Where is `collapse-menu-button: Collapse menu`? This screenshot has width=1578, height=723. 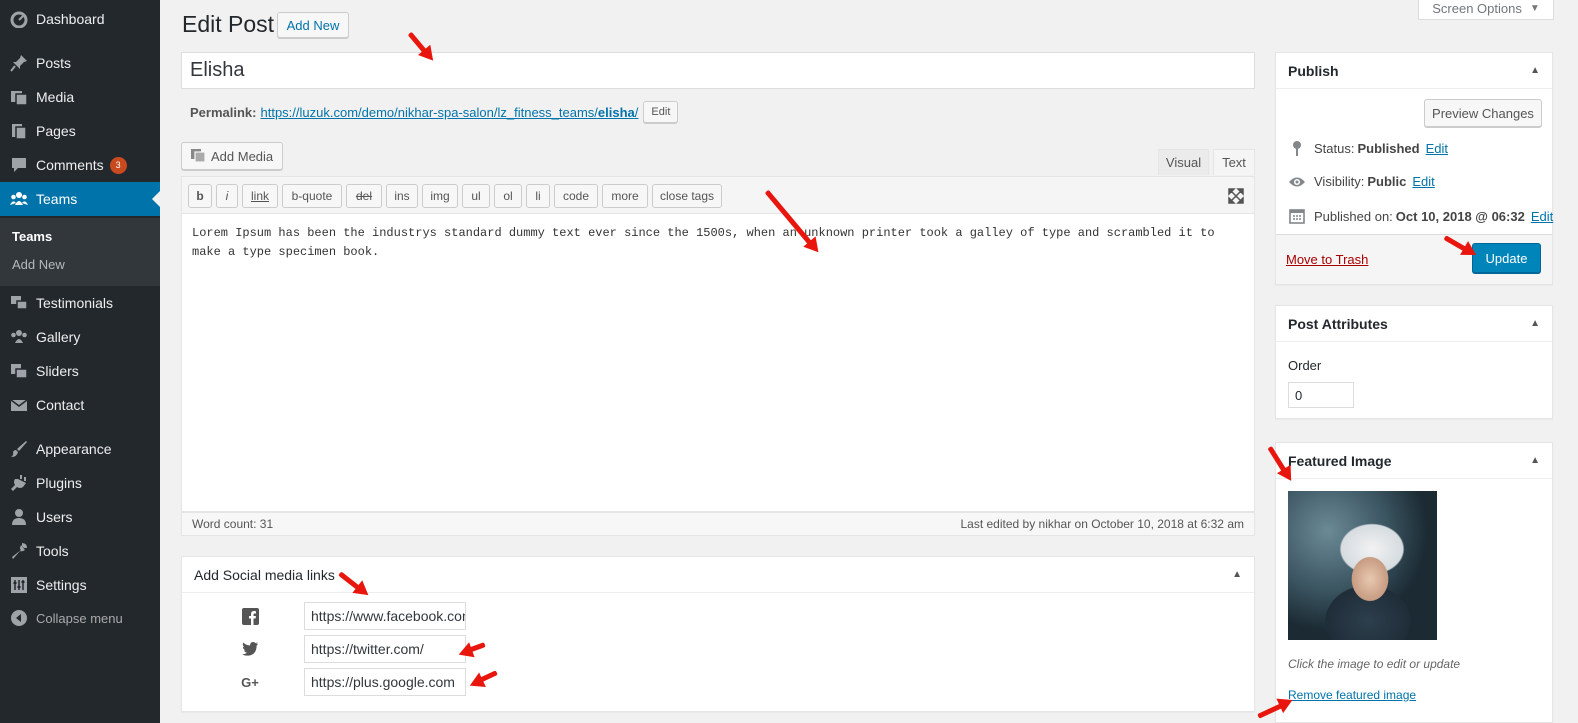 collapse-menu-button: Collapse menu is located at coordinates (80, 618).